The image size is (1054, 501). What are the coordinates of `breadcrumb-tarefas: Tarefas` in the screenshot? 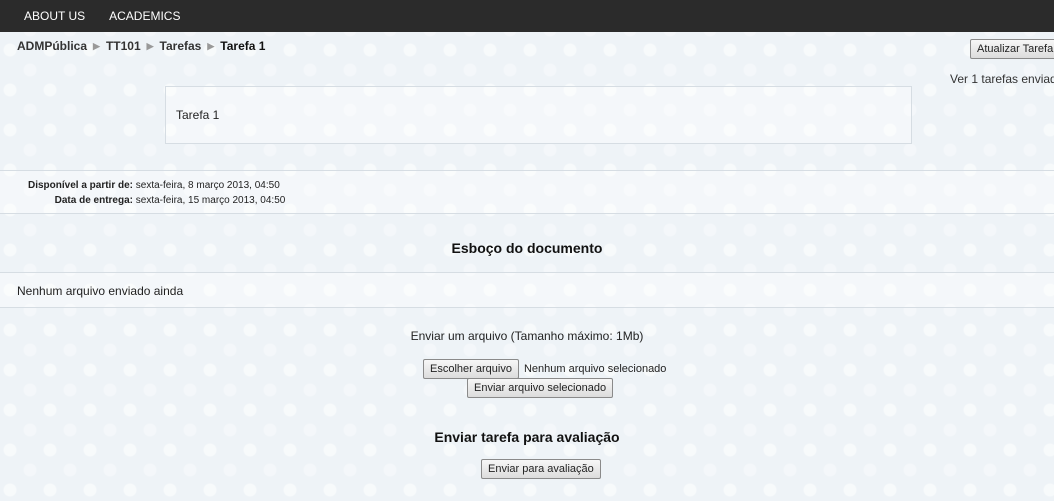 It's located at (181, 46).